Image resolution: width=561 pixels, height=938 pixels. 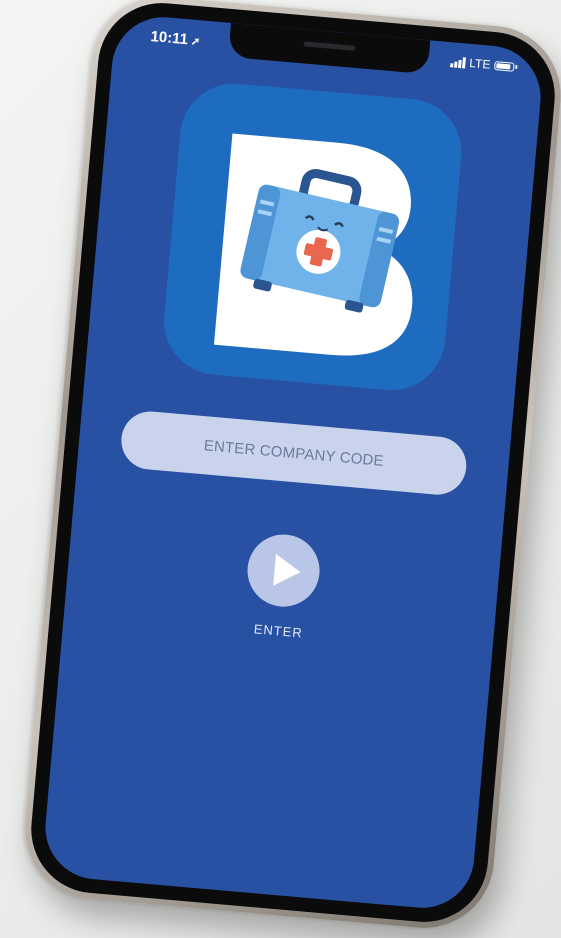 I want to click on play-icon, so click(x=287, y=571).